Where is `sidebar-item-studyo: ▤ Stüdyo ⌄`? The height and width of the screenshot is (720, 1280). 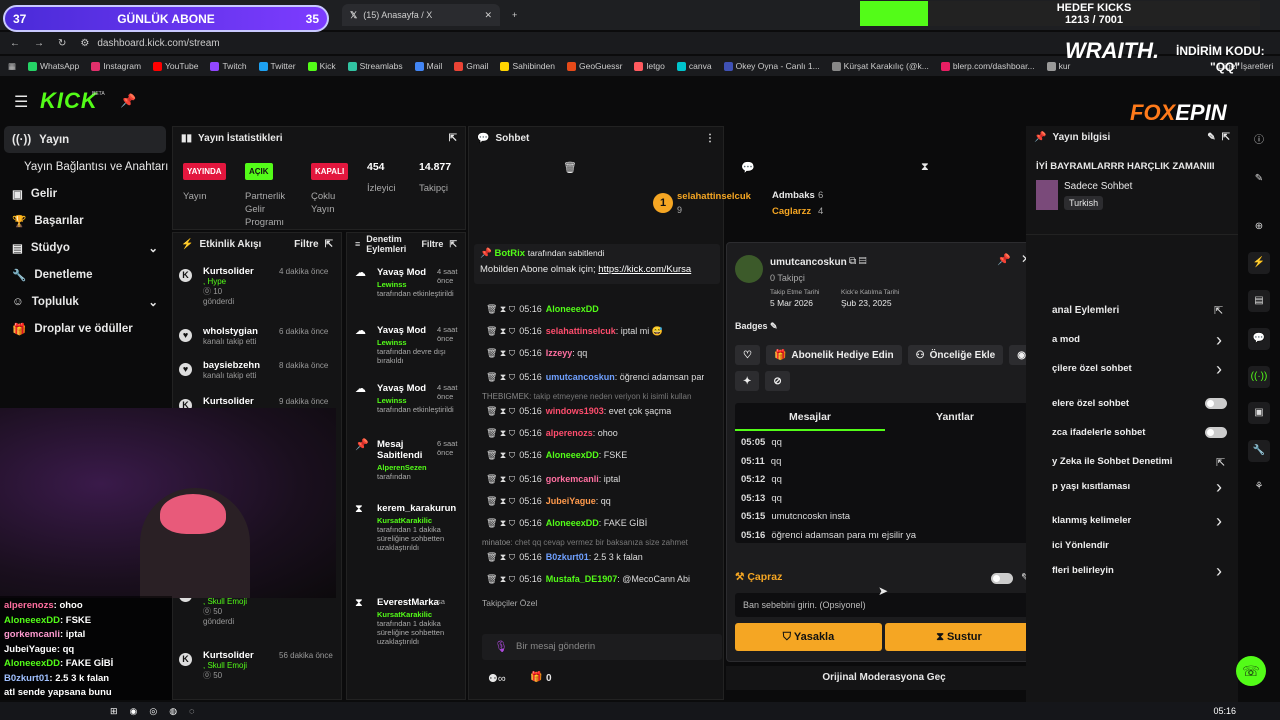 sidebar-item-studyo: ▤ Stüdyo ⌄ is located at coordinates (85, 247).